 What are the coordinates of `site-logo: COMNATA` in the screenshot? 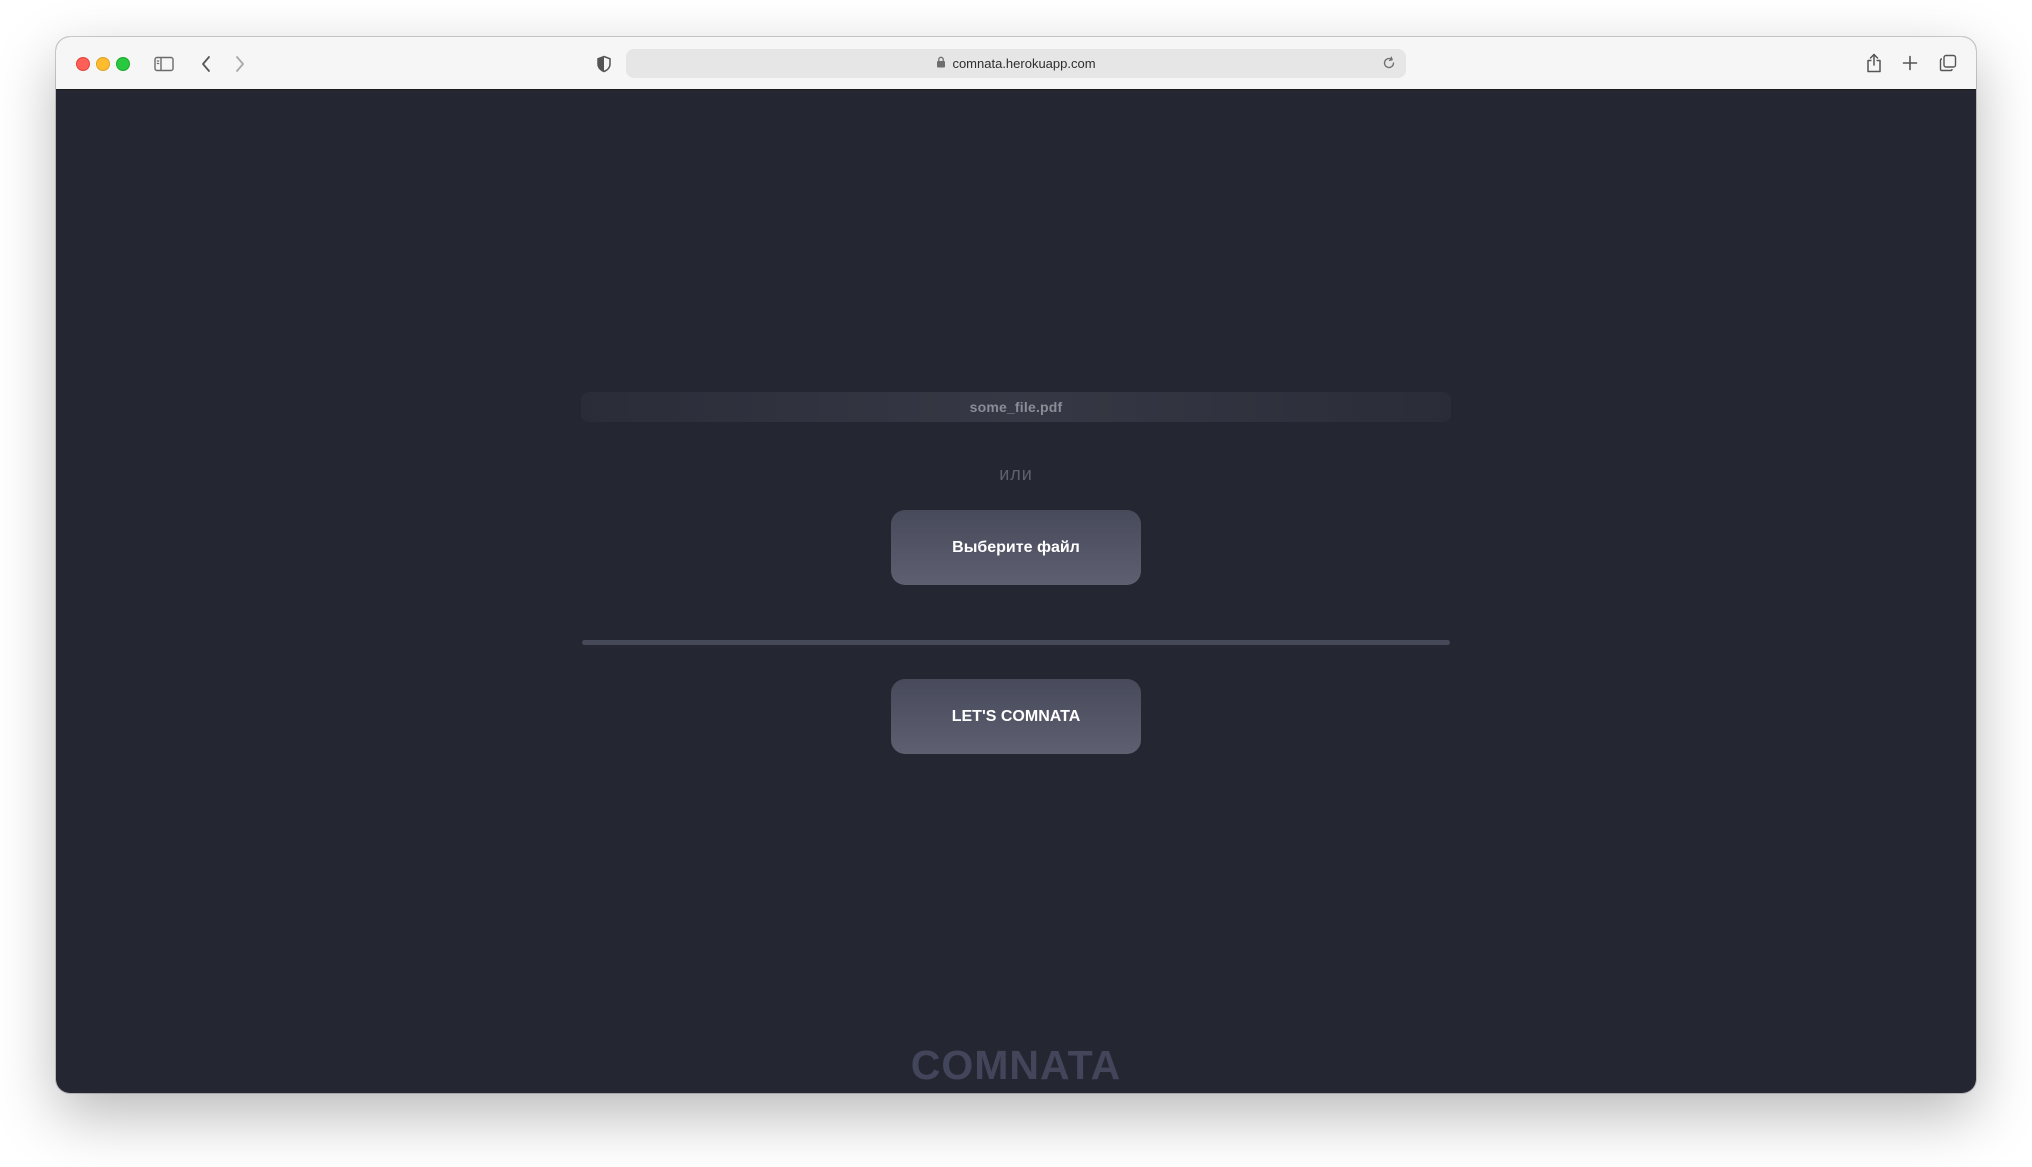 It's located at (1016, 1065).